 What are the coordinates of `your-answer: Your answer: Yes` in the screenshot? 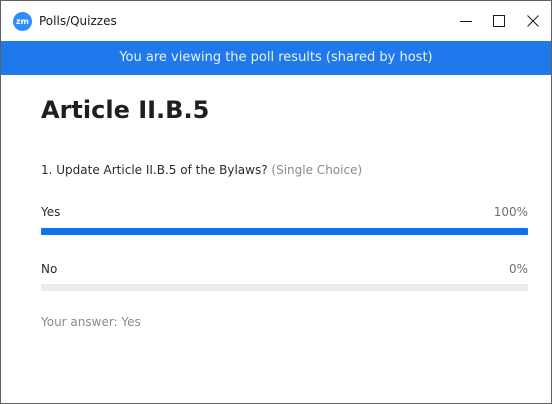 It's located at (91, 322).